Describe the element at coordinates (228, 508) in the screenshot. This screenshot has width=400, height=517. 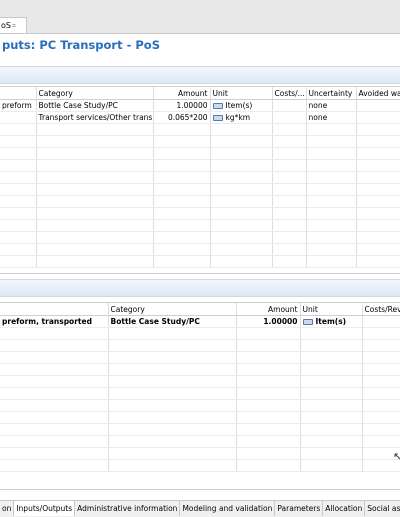
I see `tab-modeling: Modeling and validation` at that location.